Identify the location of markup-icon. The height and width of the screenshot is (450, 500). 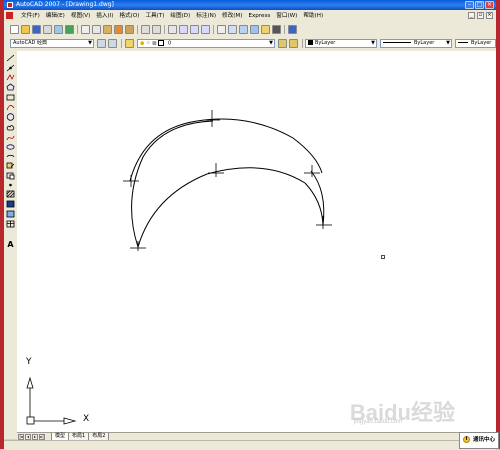
(265, 29).